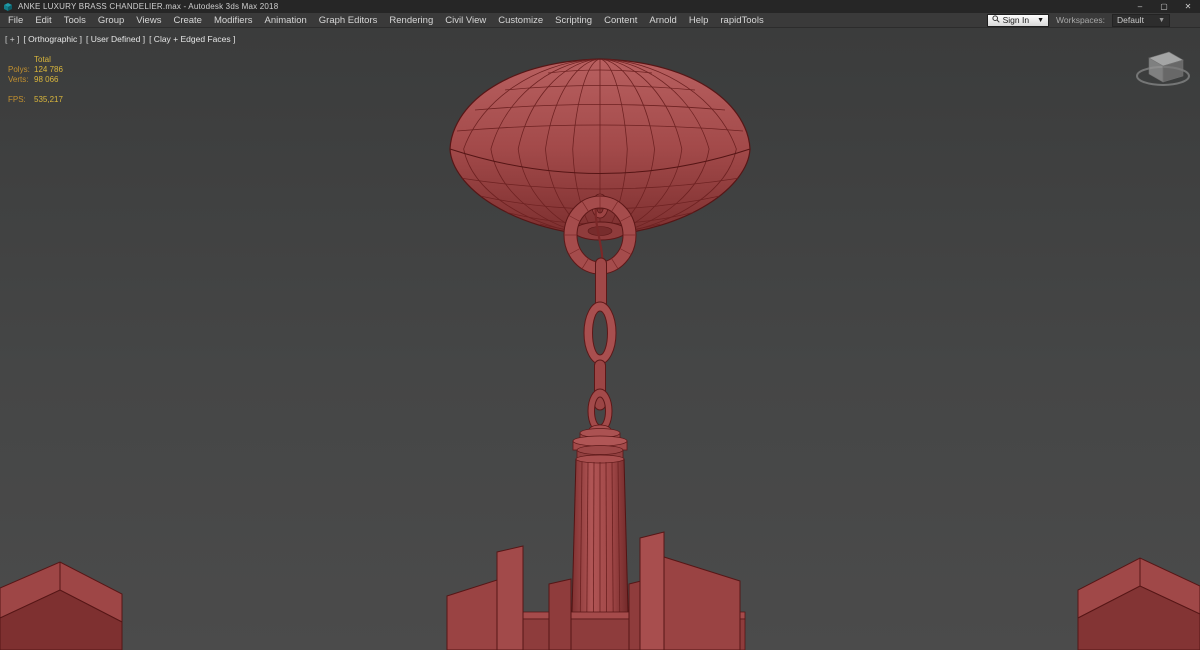 Image resolution: width=1200 pixels, height=650 pixels. Describe the element at coordinates (1188, 6) in the screenshot. I see `close-button: ✕` at that location.